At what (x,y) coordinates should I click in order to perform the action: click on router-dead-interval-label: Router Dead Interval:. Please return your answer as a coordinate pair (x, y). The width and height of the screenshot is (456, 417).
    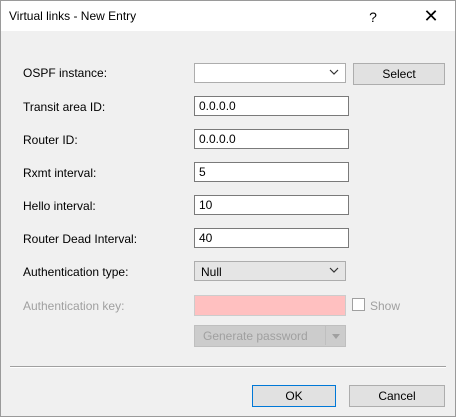
    Looking at the image, I should click on (80, 239).